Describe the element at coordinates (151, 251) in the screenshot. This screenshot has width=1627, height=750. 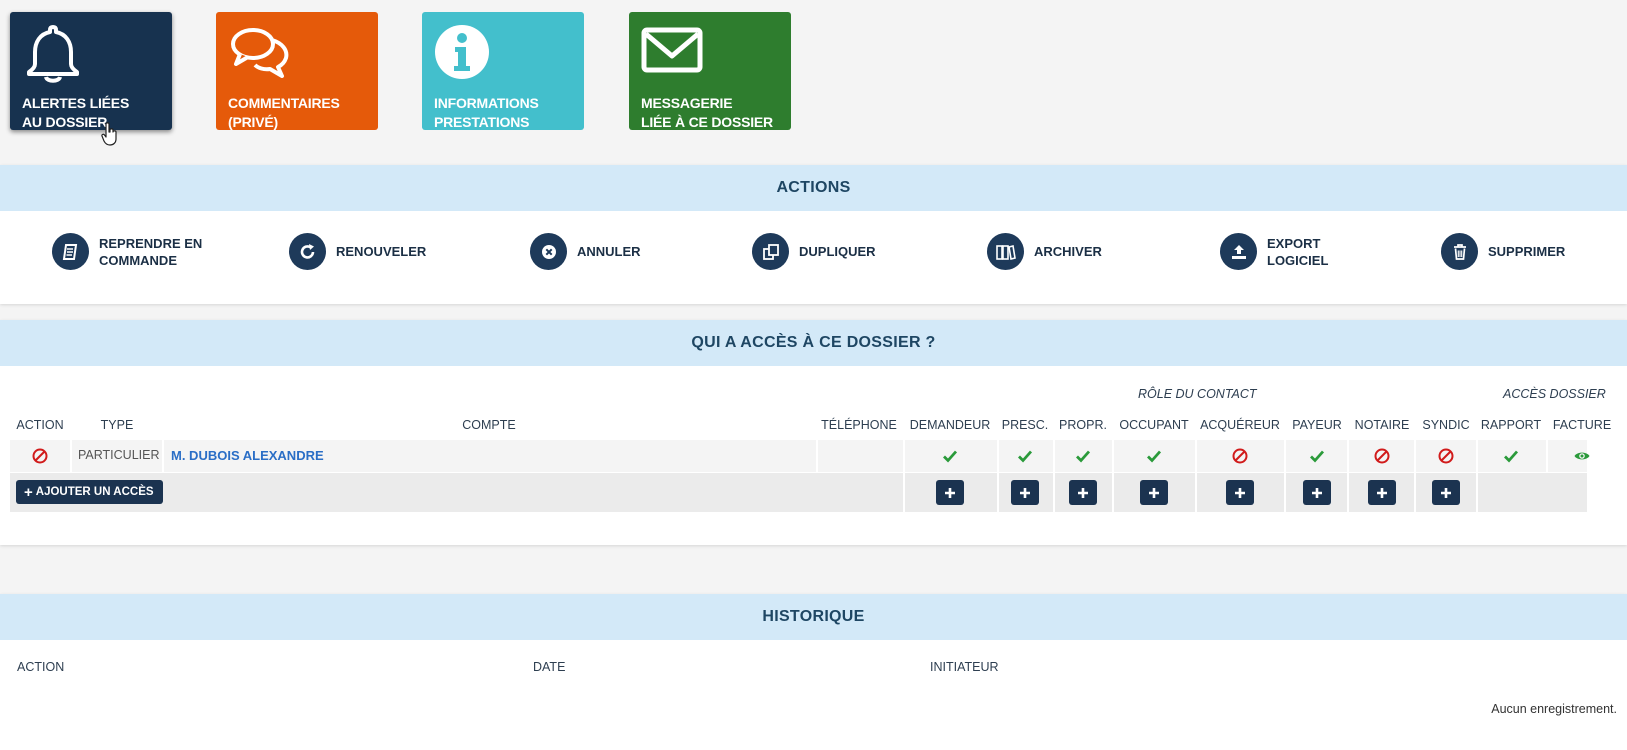
I see `reorder-action-label: REPRENDRE EN COMMANDE` at that location.